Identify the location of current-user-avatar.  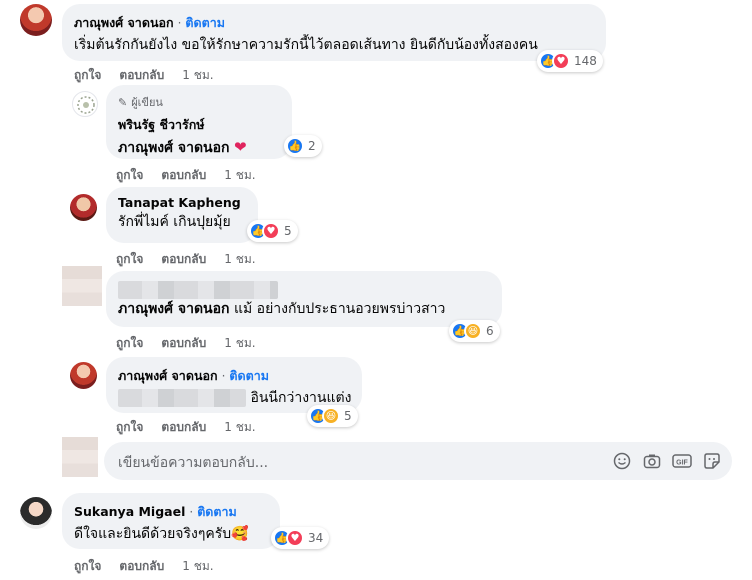
(80, 457).